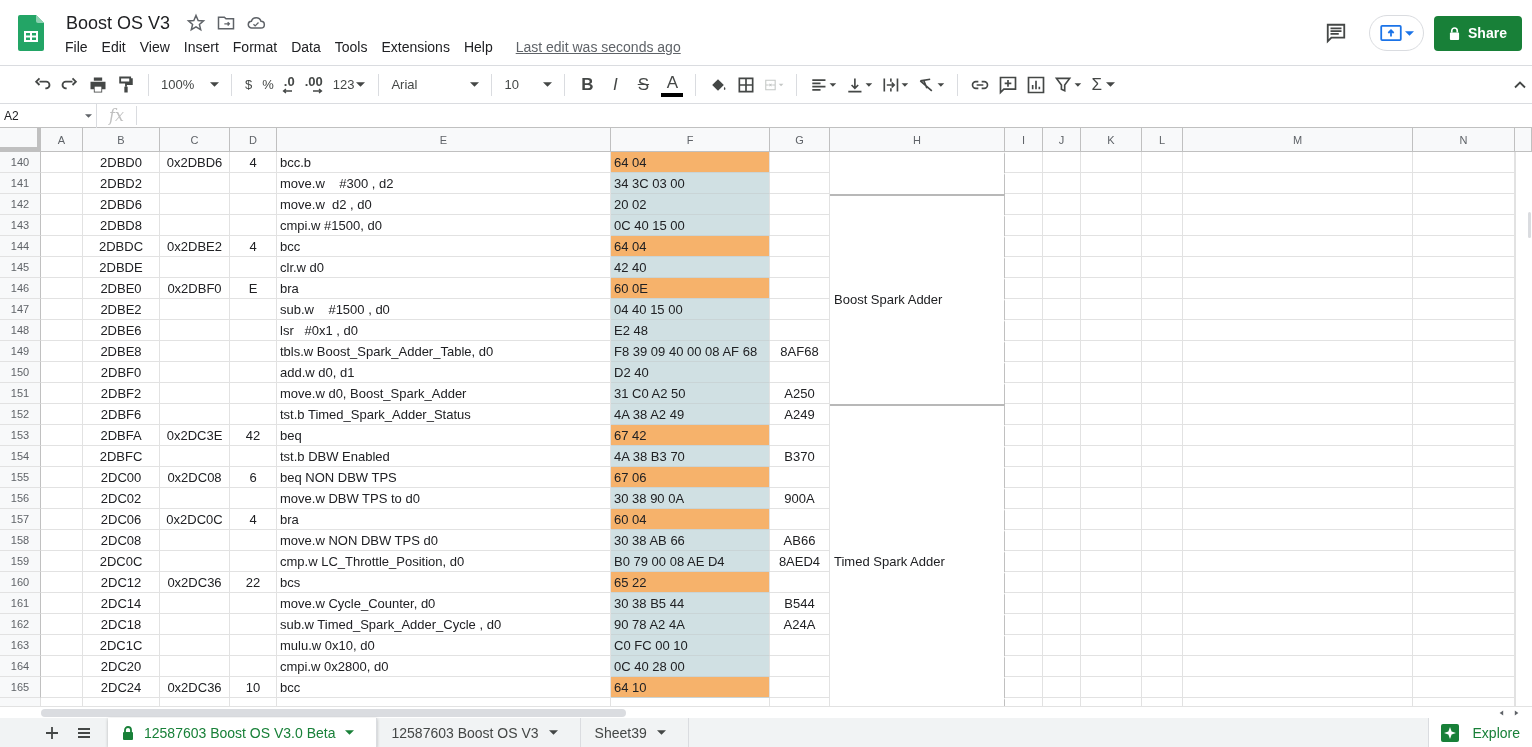 This screenshot has width=1532, height=747. Describe the element at coordinates (1062, 139) in the screenshot. I see `column-header: J` at that location.